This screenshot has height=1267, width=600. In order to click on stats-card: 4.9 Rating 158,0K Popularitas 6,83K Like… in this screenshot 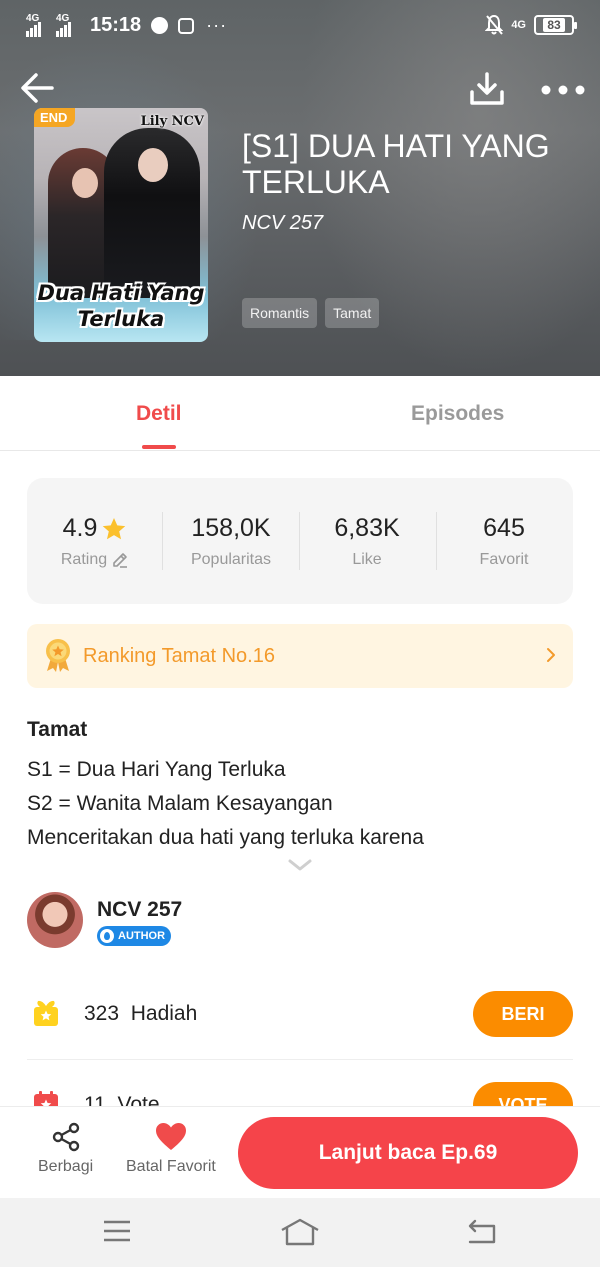, I will do `click(300, 541)`.